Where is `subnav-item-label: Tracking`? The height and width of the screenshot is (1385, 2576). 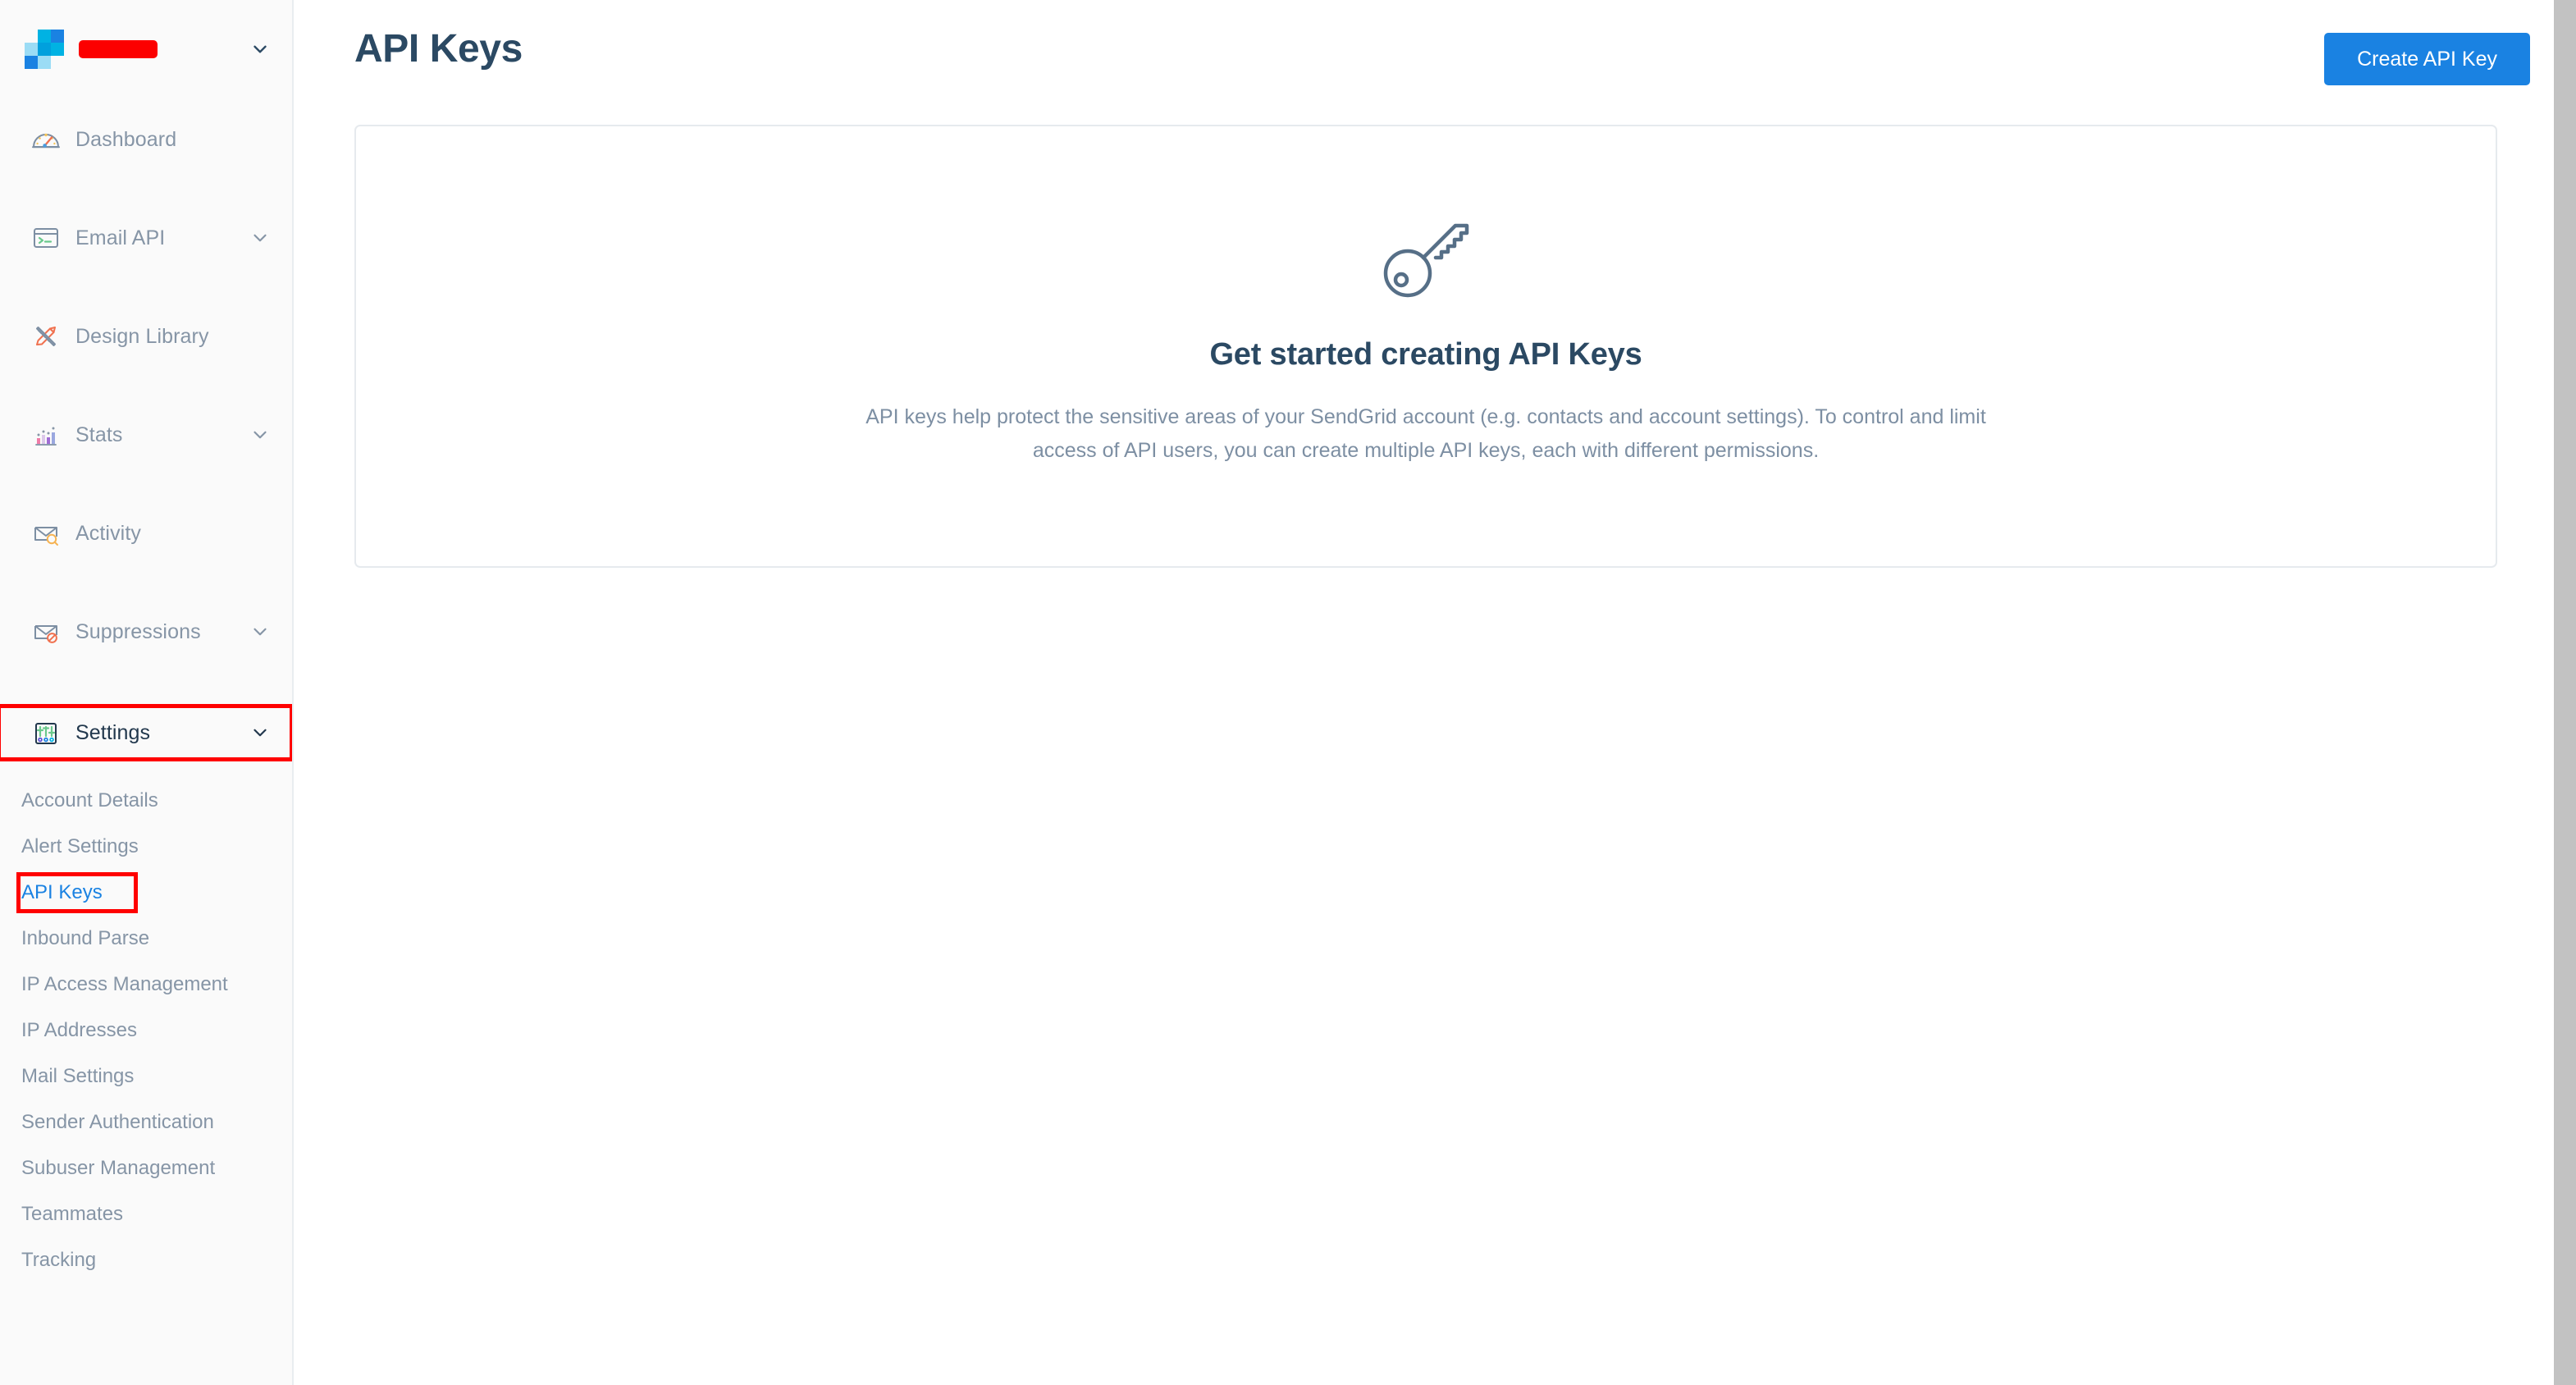
subnav-item-label: Tracking is located at coordinates (59, 1260).